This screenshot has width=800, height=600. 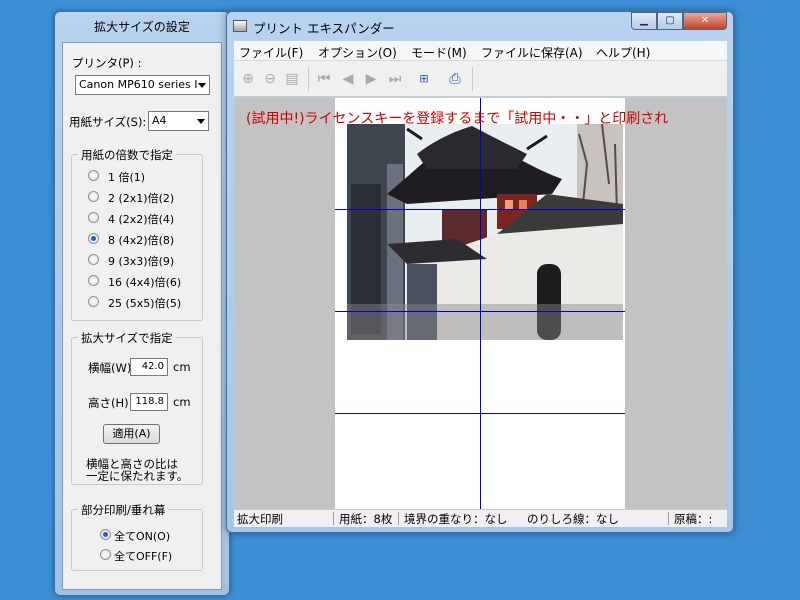 I want to click on main-window-title: プリント エキスパンダー, so click(x=324, y=28).